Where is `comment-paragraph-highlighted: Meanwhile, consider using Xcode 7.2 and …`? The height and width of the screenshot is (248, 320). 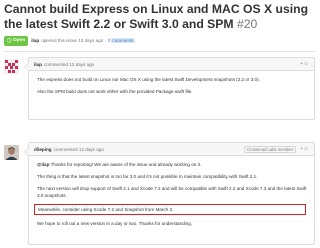 comment-paragraph-highlighted: Meanwhile, consider using Xcode 7.2 and … is located at coordinates (106, 209).